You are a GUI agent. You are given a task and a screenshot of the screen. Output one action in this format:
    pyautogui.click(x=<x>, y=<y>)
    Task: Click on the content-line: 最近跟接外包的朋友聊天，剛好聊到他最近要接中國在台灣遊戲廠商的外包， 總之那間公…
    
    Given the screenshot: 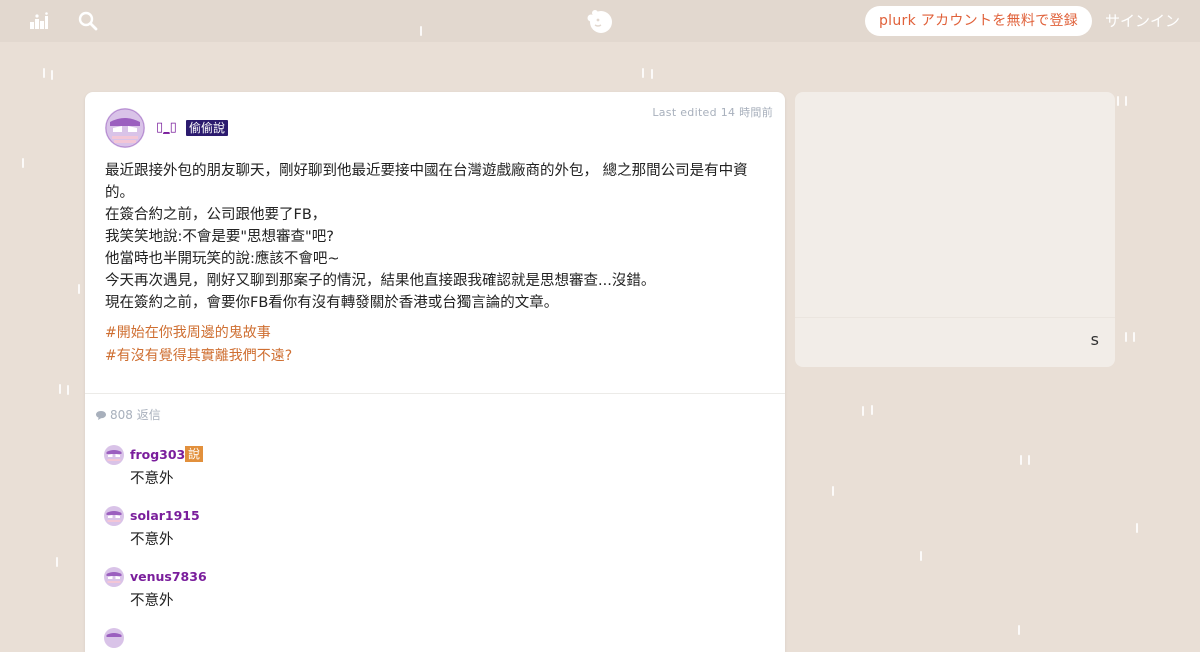 What is the action you would take?
    pyautogui.click(x=426, y=182)
    